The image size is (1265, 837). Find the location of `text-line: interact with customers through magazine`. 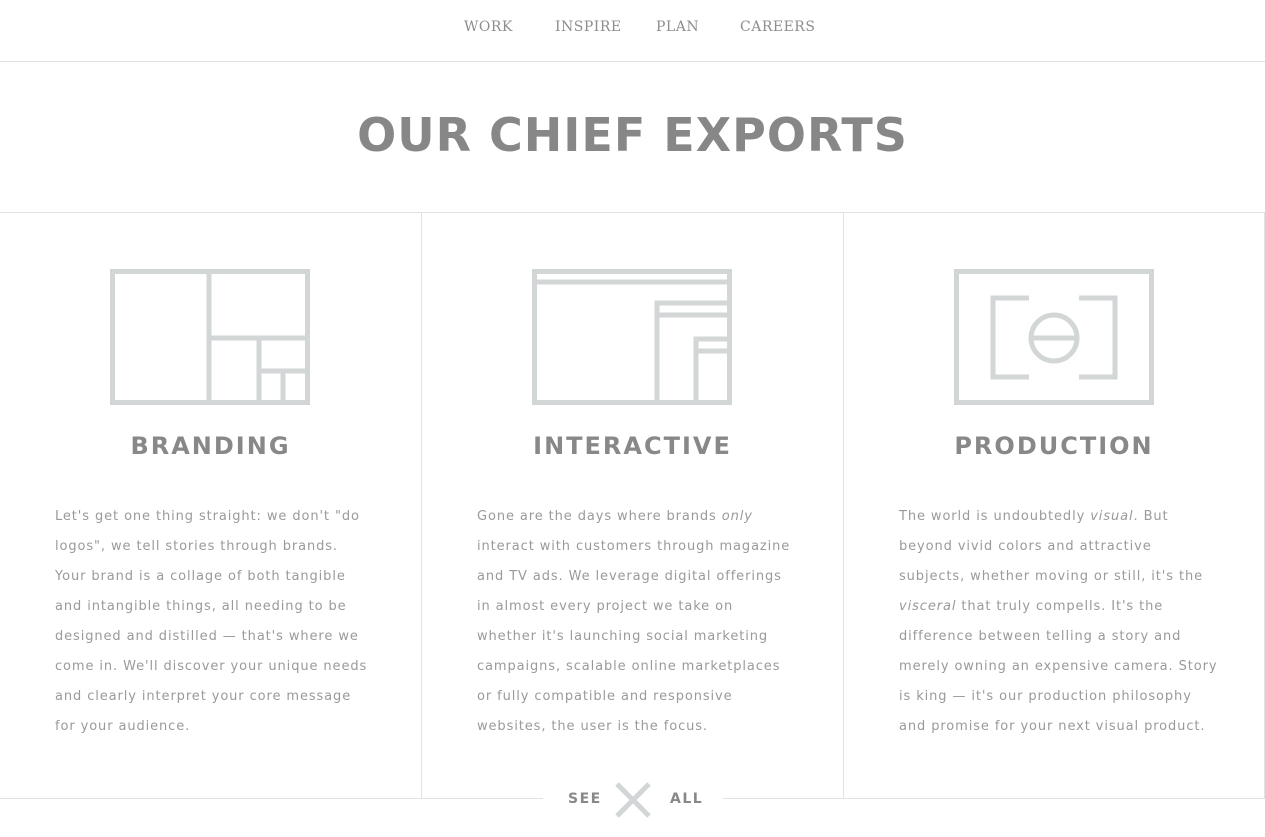

text-line: interact with customers through magazine is located at coordinates (634, 546).